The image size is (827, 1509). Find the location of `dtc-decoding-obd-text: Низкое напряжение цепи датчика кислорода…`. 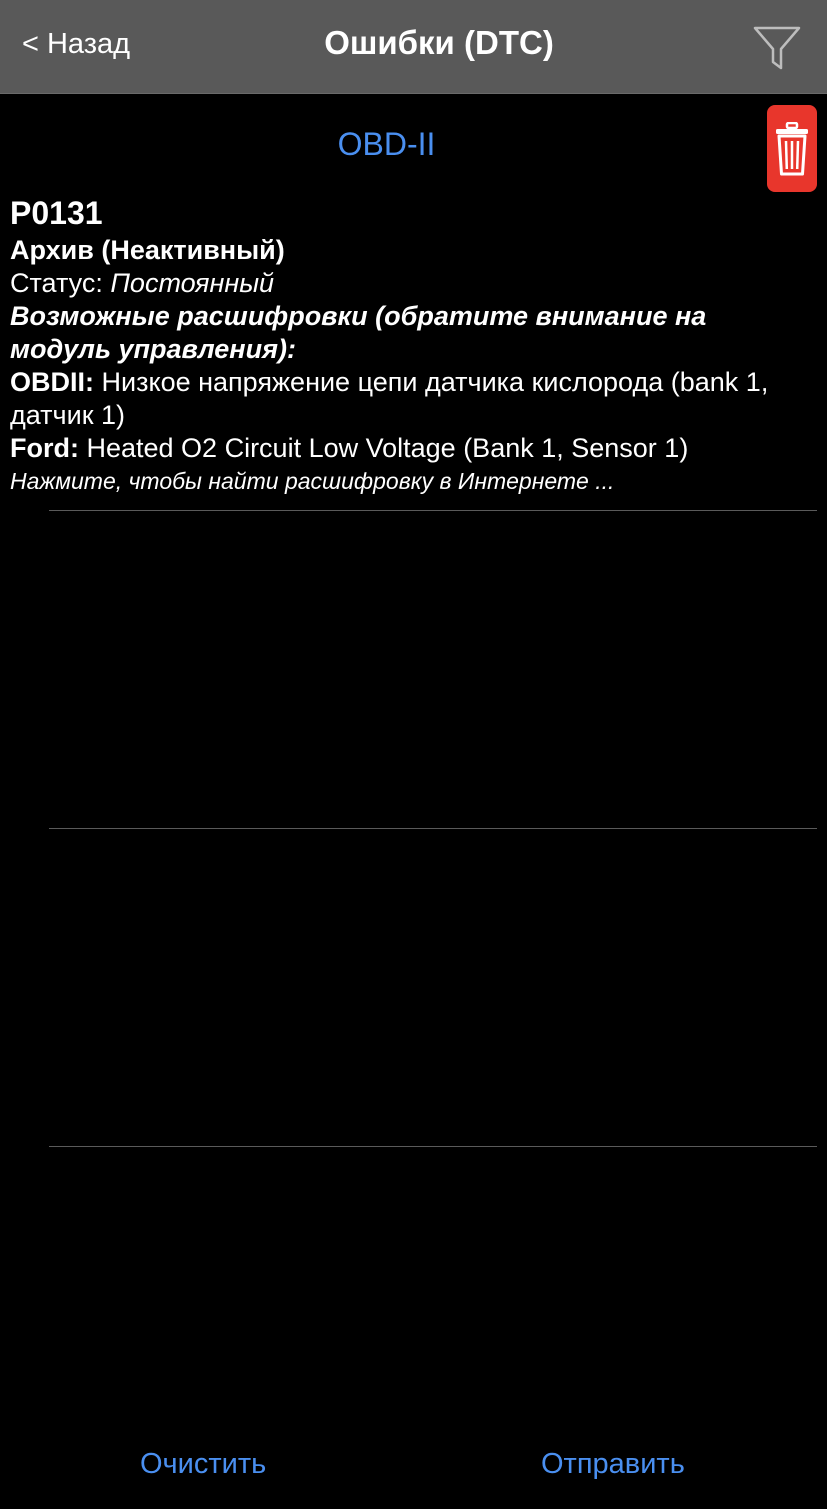

dtc-decoding-obd-text: Низкое напряжение цепи датчика кислорода… is located at coordinates (389, 398).